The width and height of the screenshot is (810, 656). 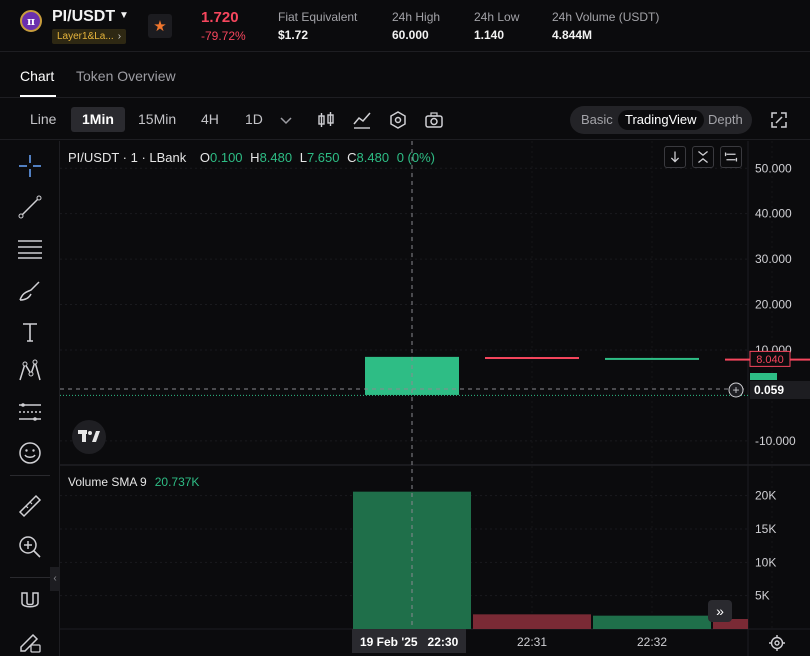 I want to click on timeframe-4h: 4H, so click(x=210, y=119).